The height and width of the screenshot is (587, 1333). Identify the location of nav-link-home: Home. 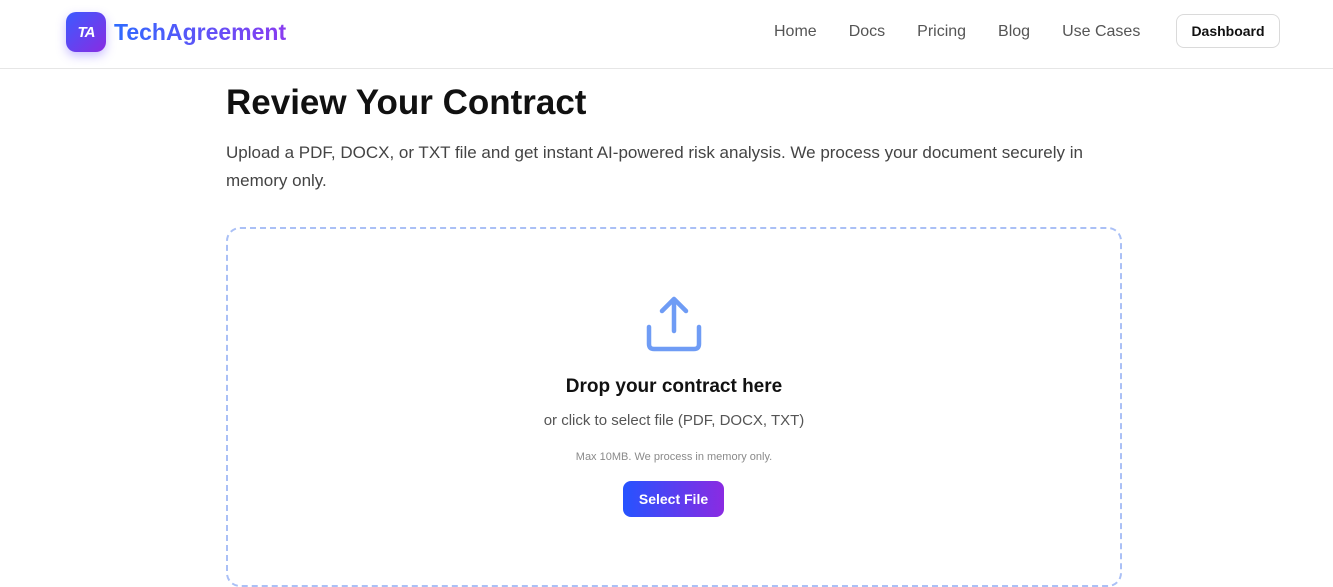
(795, 32).